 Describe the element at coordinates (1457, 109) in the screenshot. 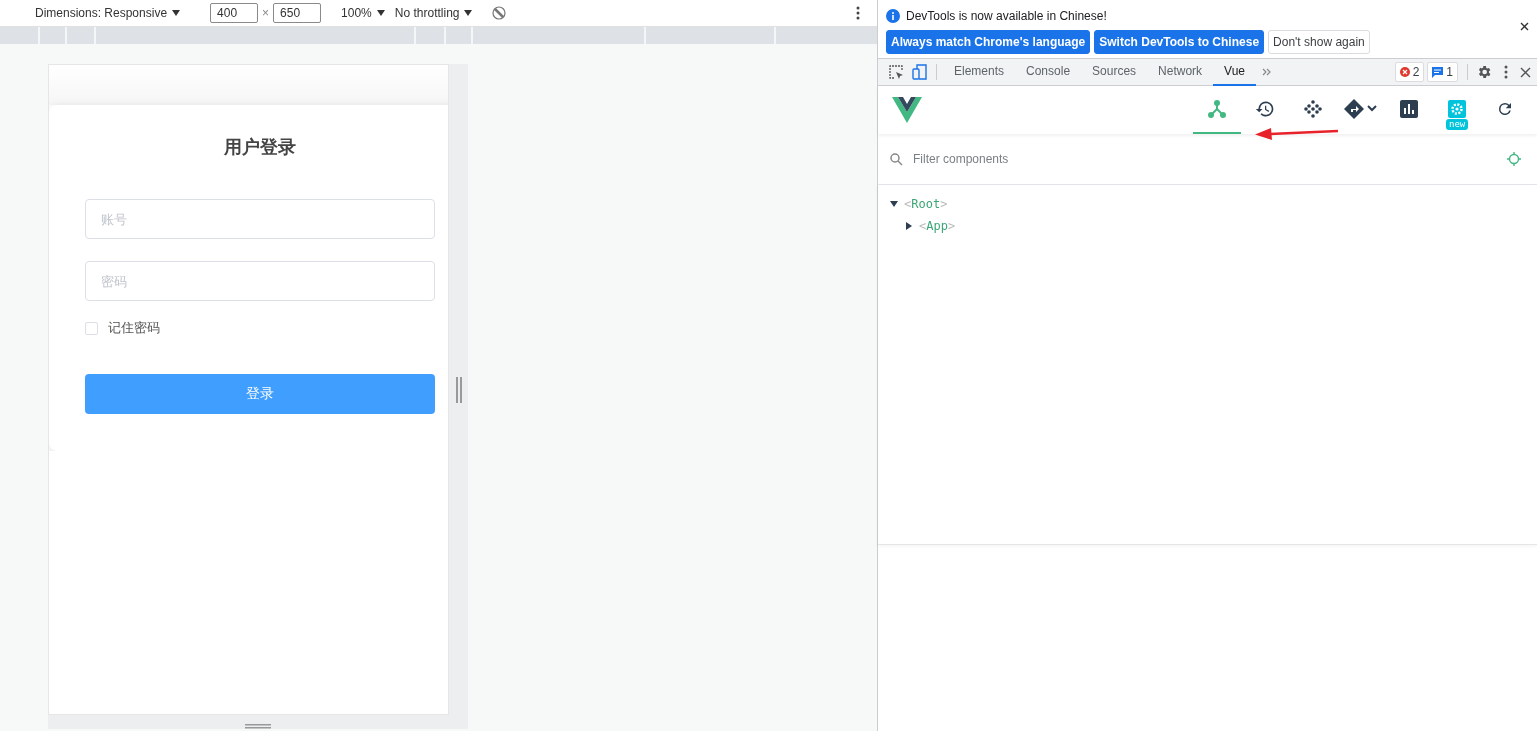

I see `settings-icon` at that location.